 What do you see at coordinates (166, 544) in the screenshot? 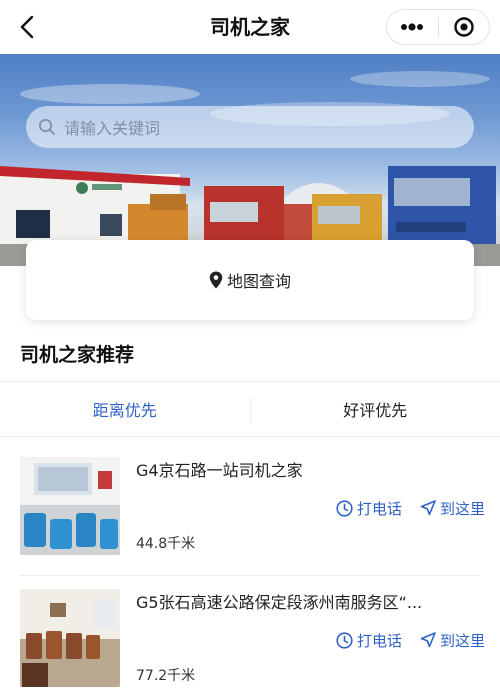
I see `item-distance: 44.8千米` at bounding box center [166, 544].